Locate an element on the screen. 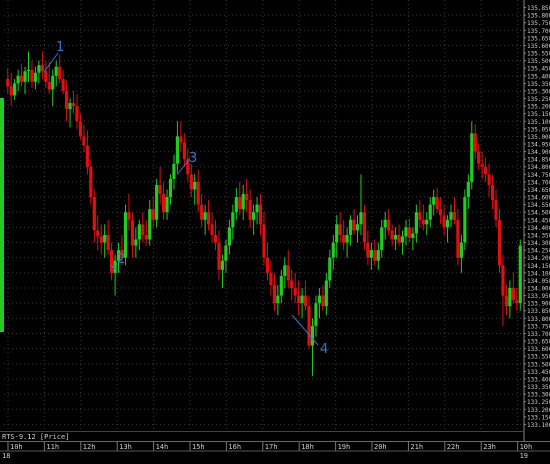 The height and width of the screenshot is (464, 550). price-tick-label: 133.400 is located at coordinates (538, 379).